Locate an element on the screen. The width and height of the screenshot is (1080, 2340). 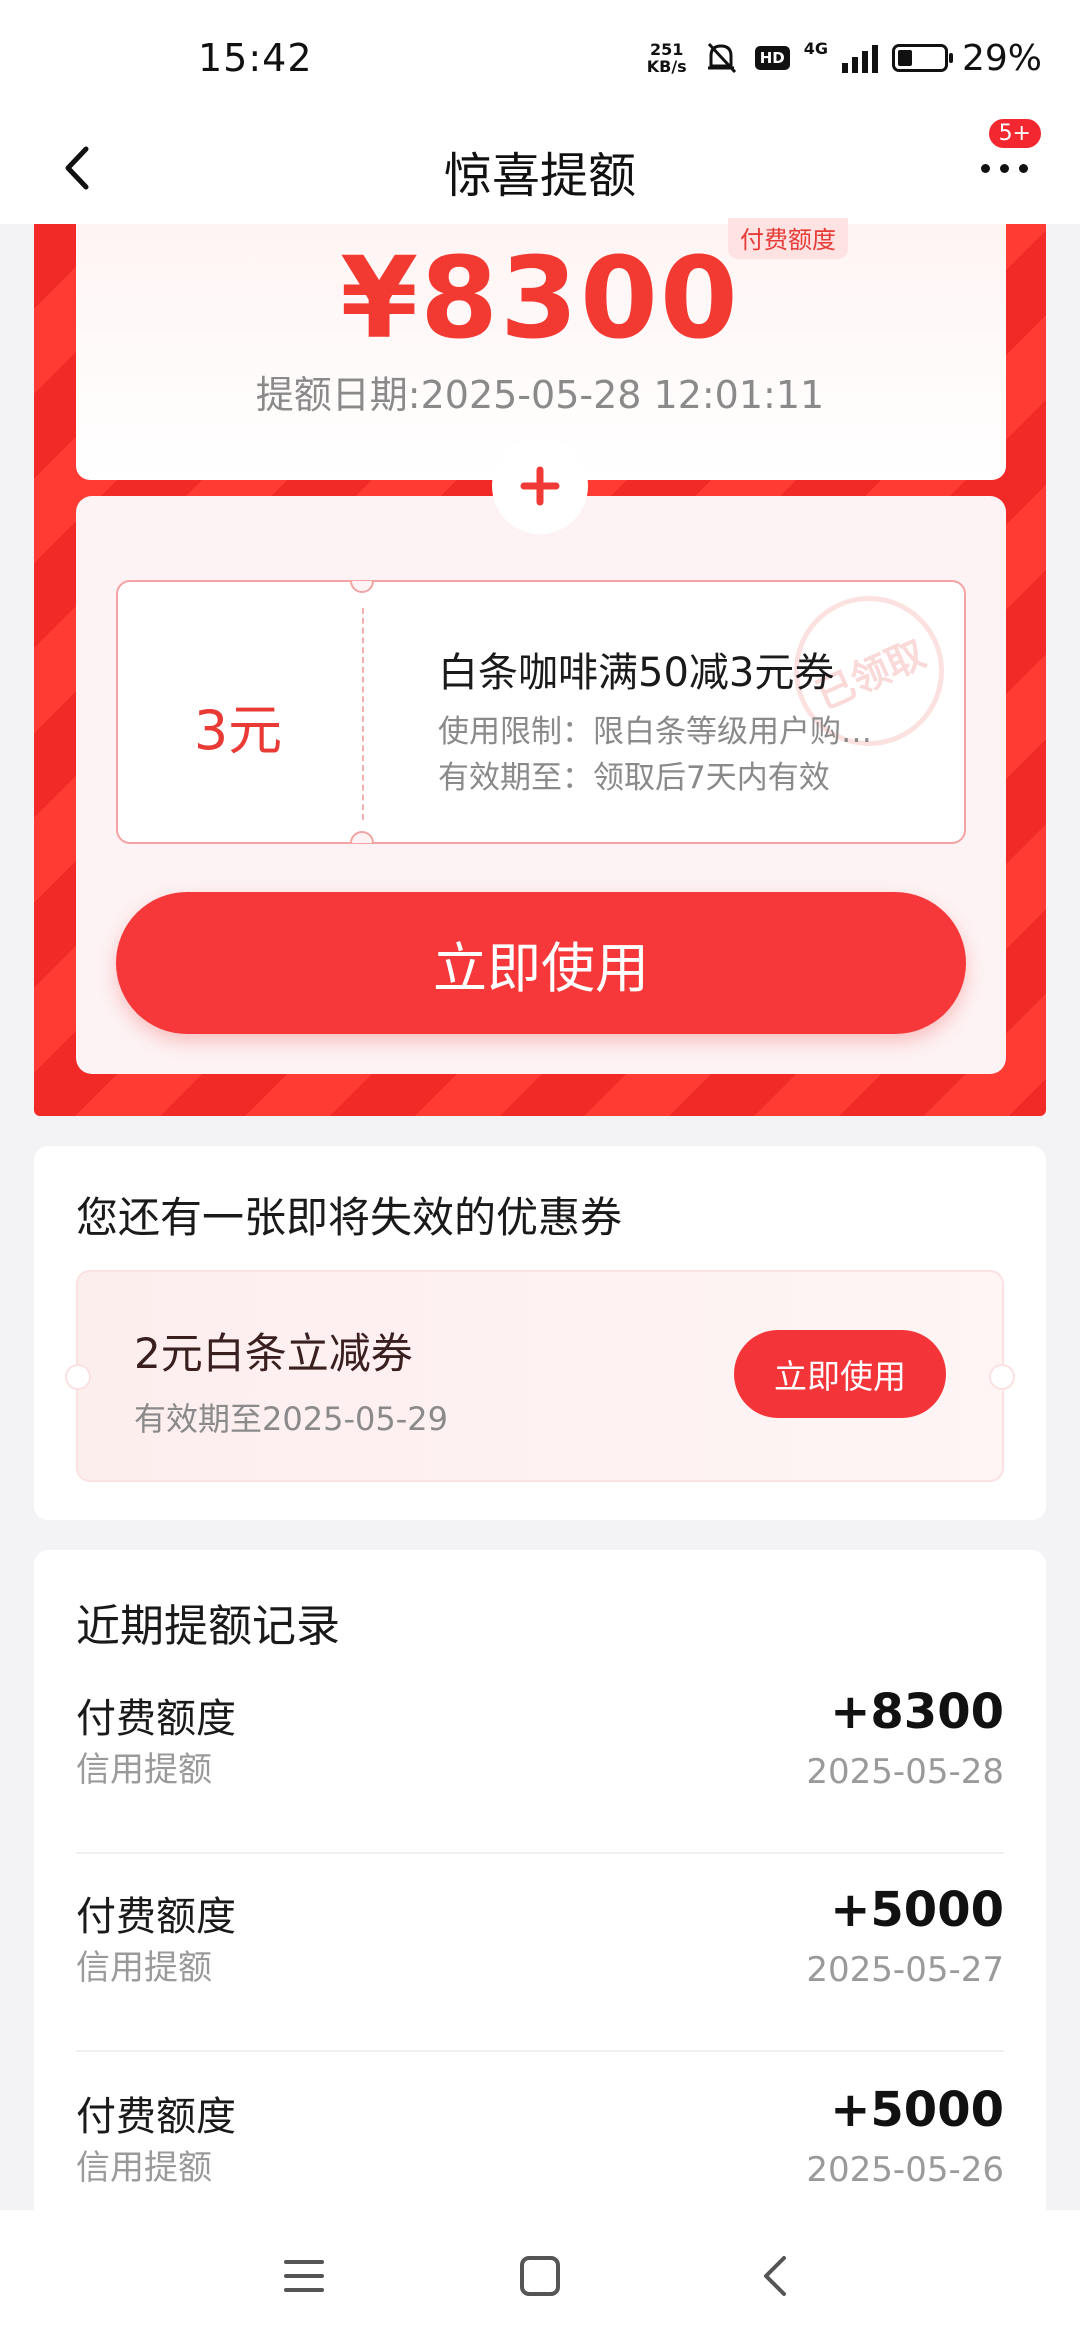
nav-bar: 惊喜提额 is located at coordinates (540, 168).